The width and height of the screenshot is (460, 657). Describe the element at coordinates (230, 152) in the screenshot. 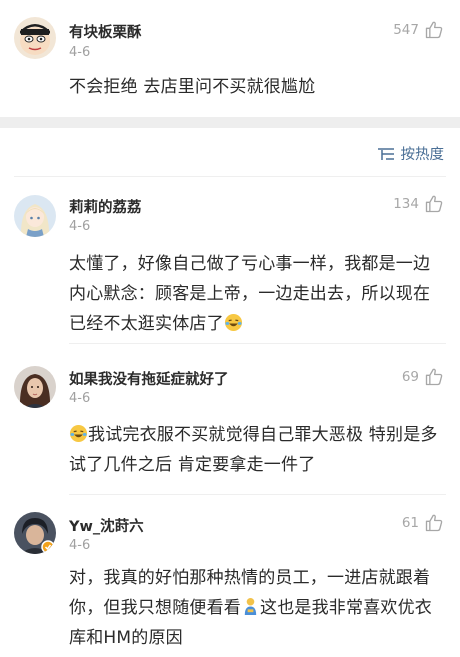

I see `sort-bar: 按热度` at that location.